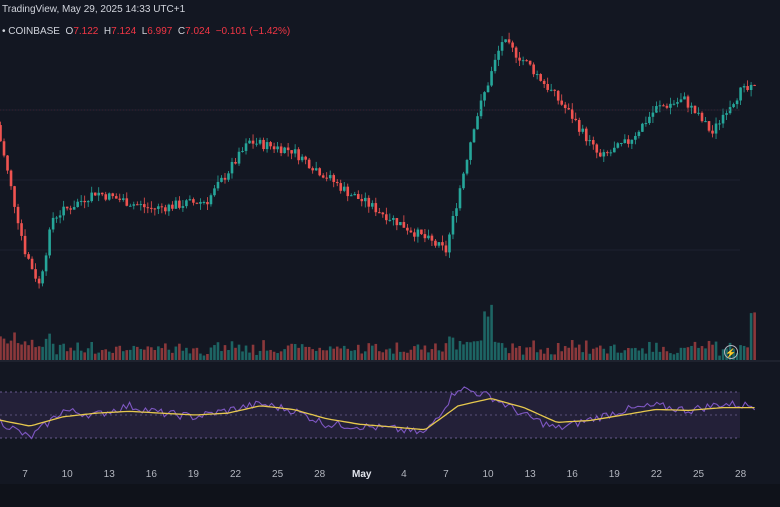 This screenshot has width=780, height=507. I want to click on x-tick-label: 25, so click(278, 474).